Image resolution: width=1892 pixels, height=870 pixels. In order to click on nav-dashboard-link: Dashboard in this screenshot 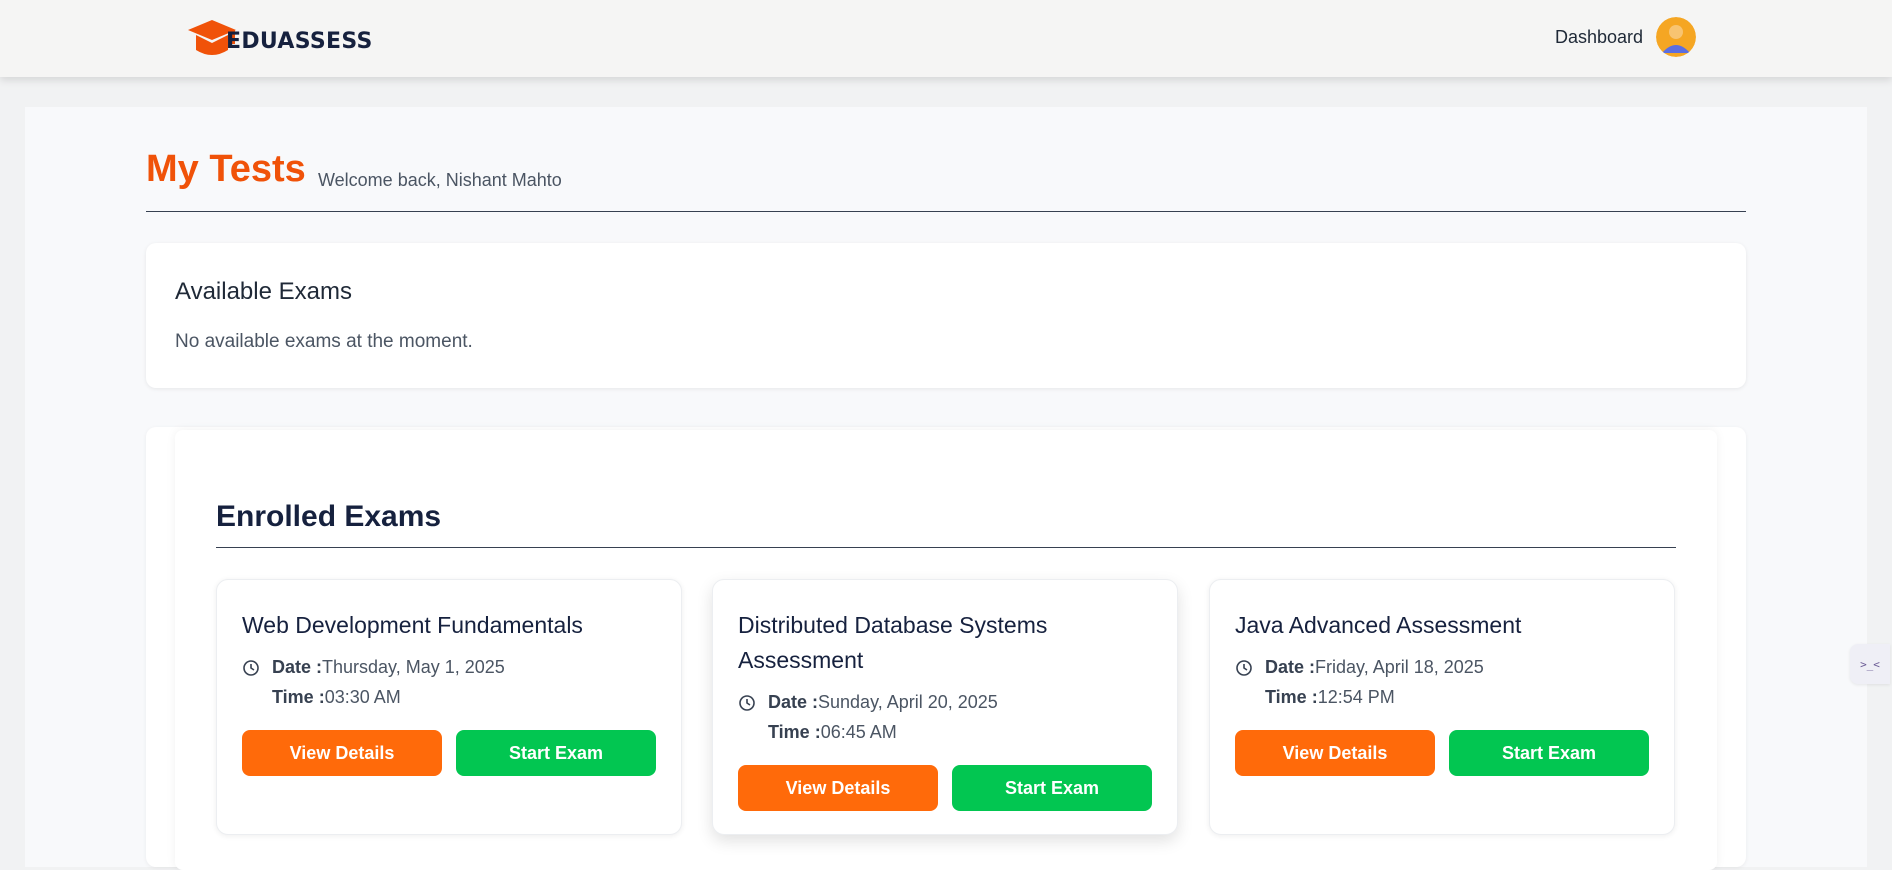, I will do `click(1599, 37)`.